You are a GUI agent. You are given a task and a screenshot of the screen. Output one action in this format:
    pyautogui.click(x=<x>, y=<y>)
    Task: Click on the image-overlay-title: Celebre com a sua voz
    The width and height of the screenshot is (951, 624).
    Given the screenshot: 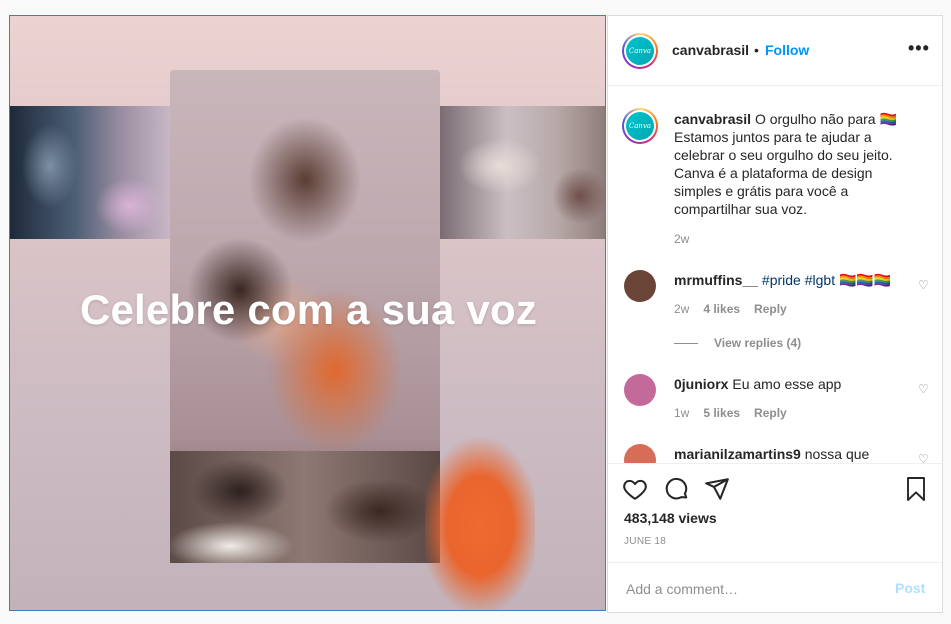 What is the action you would take?
    pyautogui.click(x=308, y=309)
    